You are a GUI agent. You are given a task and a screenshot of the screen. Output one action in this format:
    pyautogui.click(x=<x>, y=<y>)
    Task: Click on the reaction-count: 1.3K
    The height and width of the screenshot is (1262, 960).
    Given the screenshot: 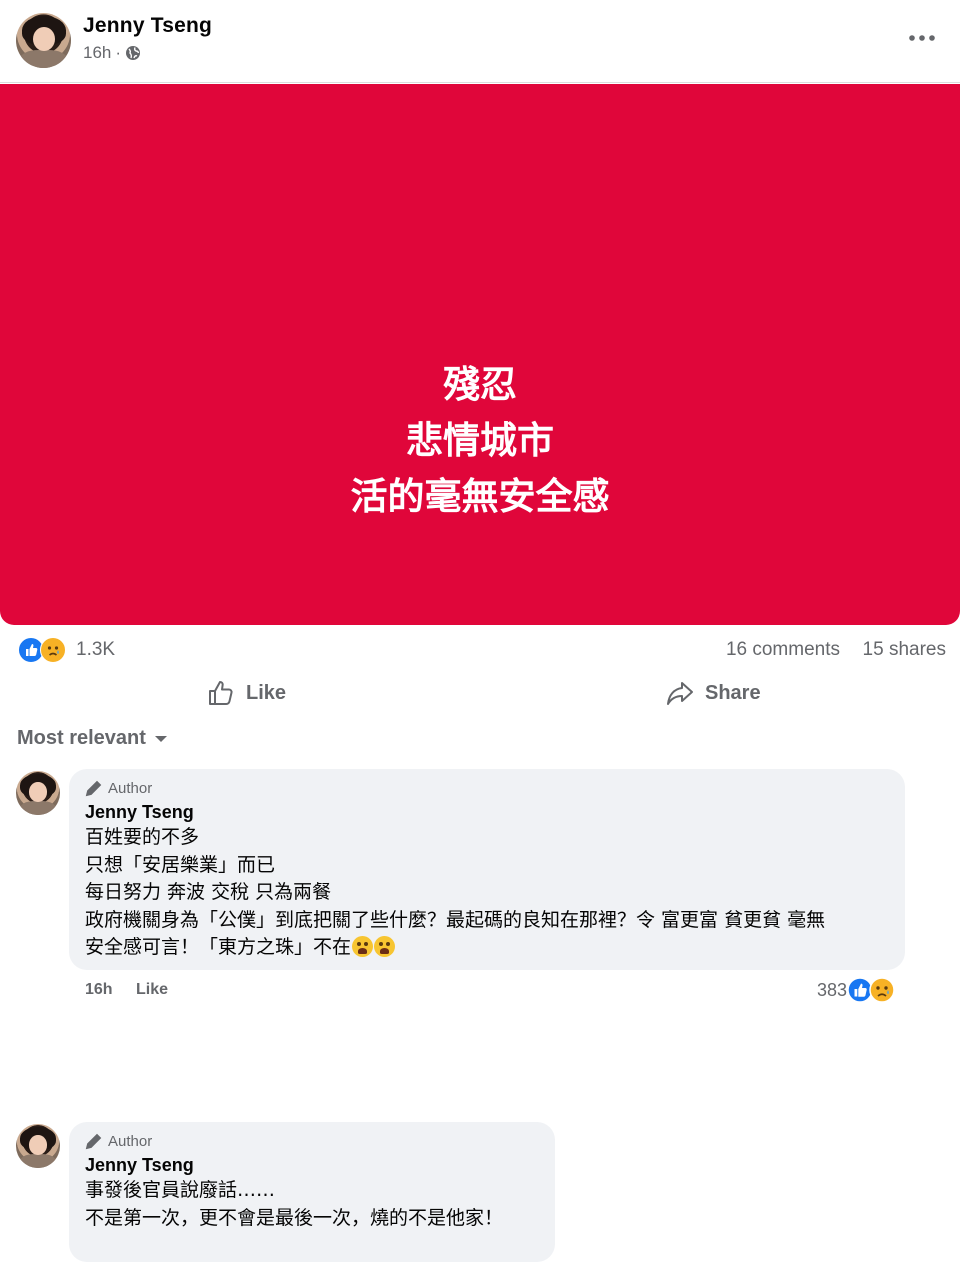 What is the action you would take?
    pyautogui.click(x=95, y=650)
    